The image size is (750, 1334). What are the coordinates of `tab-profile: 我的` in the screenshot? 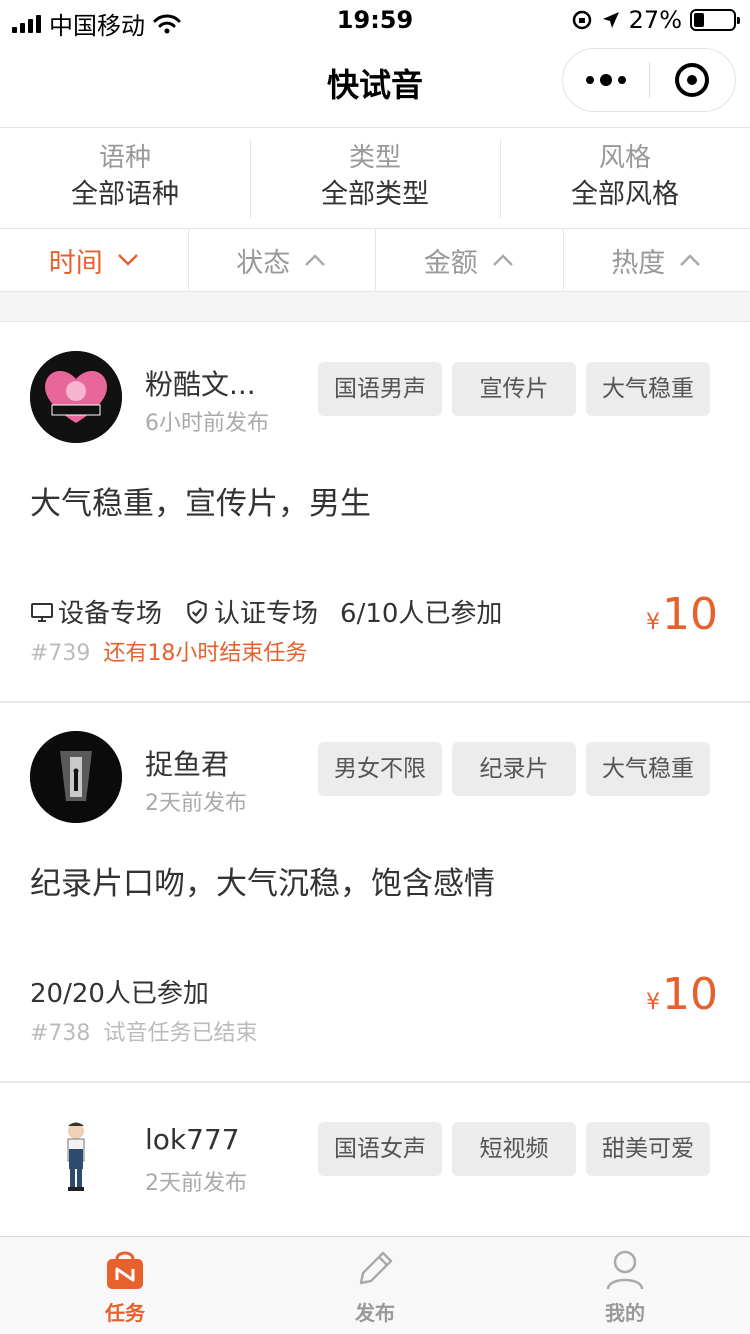 It's located at (625, 1285).